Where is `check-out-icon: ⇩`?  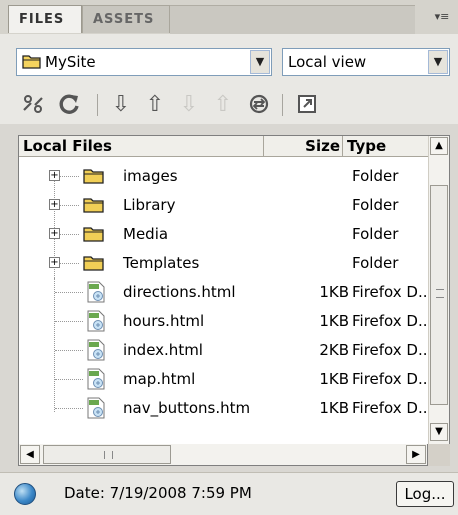 check-out-icon: ⇩ is located at coordinates (189, 105).